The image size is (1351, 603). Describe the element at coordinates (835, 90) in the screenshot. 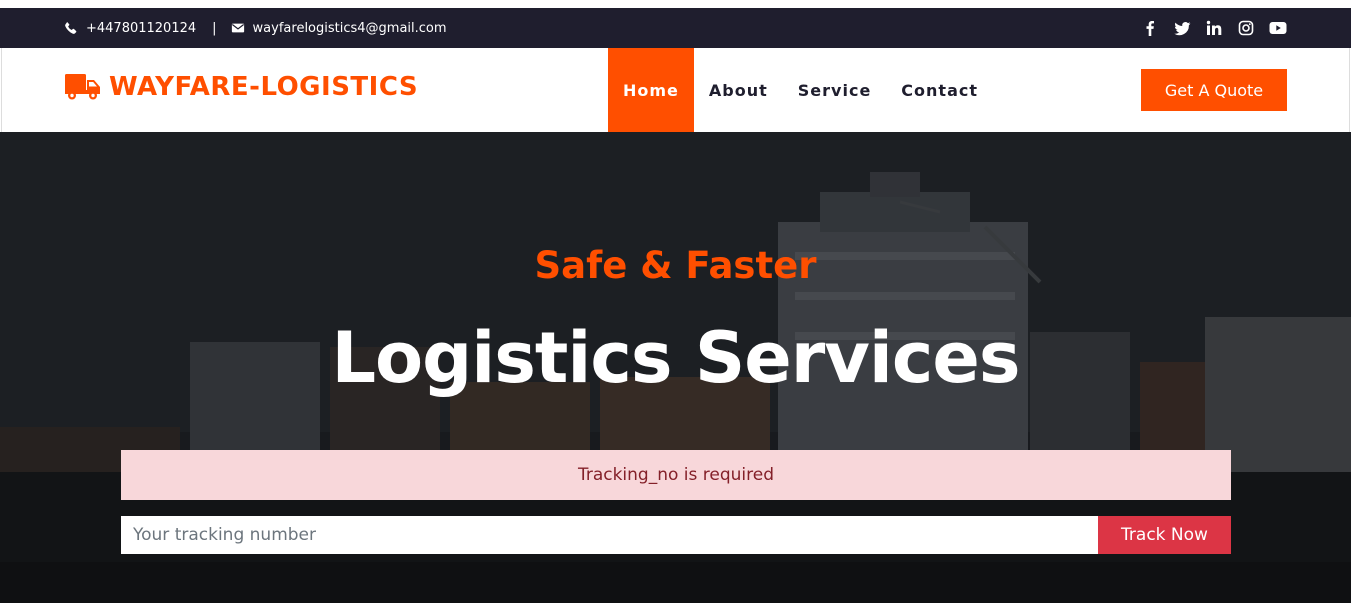

I see `nav-item-service: Service` at that location.